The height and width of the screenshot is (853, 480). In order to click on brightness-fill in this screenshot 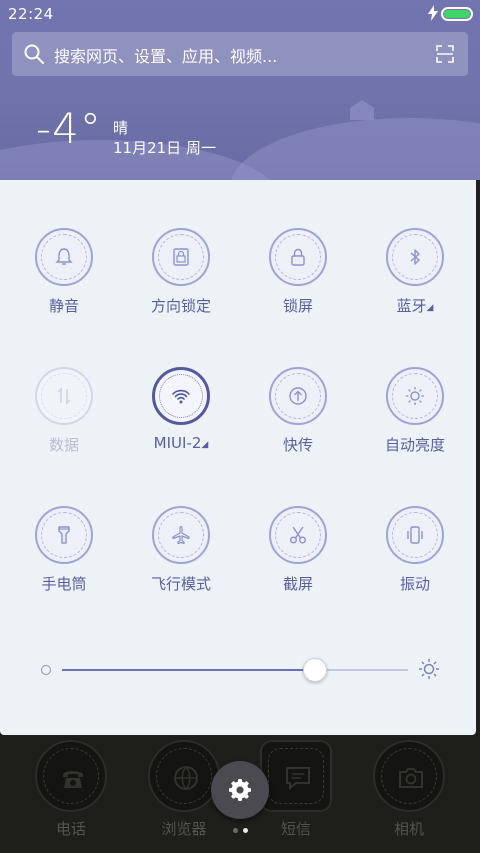, I will do `click(188, 670)`.